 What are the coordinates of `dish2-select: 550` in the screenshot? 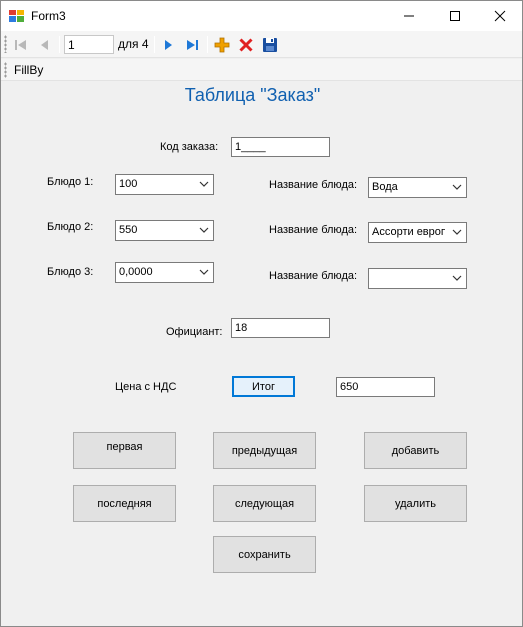 It's located at (164, 230).